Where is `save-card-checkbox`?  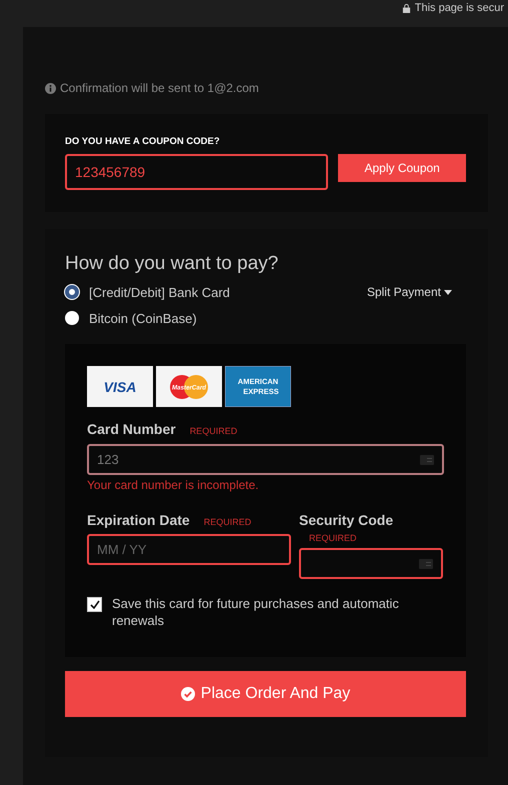 save-card-checkbox is located at coordinates (94, 604).